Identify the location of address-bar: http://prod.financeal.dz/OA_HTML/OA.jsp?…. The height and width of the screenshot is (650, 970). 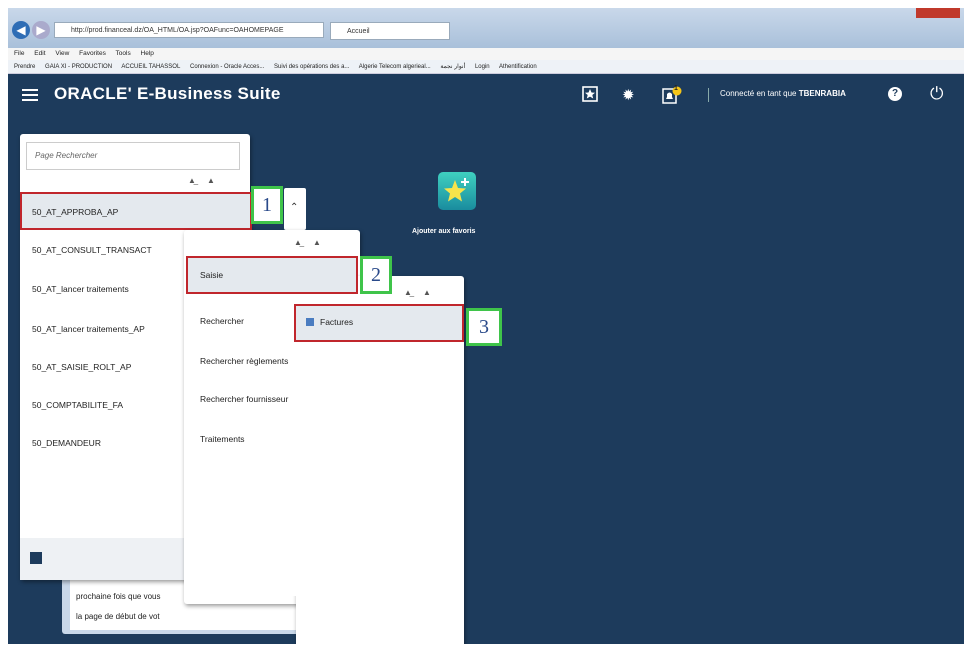
(189, 30).